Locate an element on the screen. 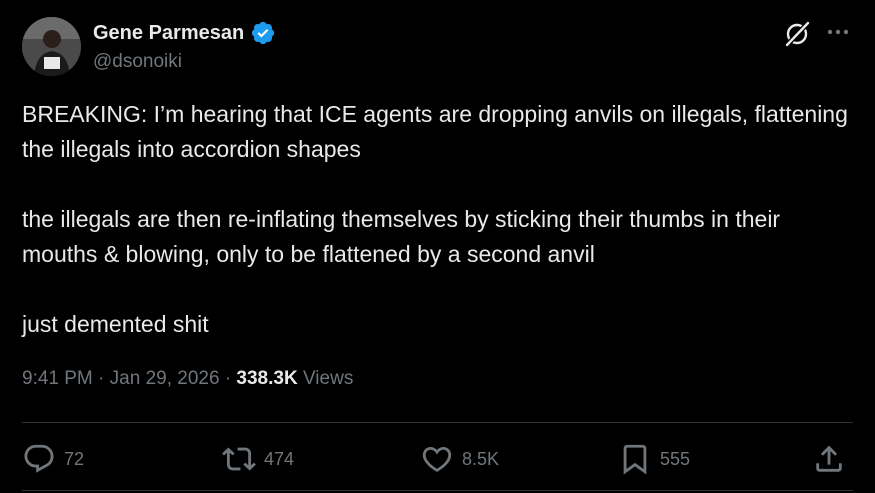 This screenshot has height=493, width=875. repost-count: 474 is located at coordinates (279, 458).